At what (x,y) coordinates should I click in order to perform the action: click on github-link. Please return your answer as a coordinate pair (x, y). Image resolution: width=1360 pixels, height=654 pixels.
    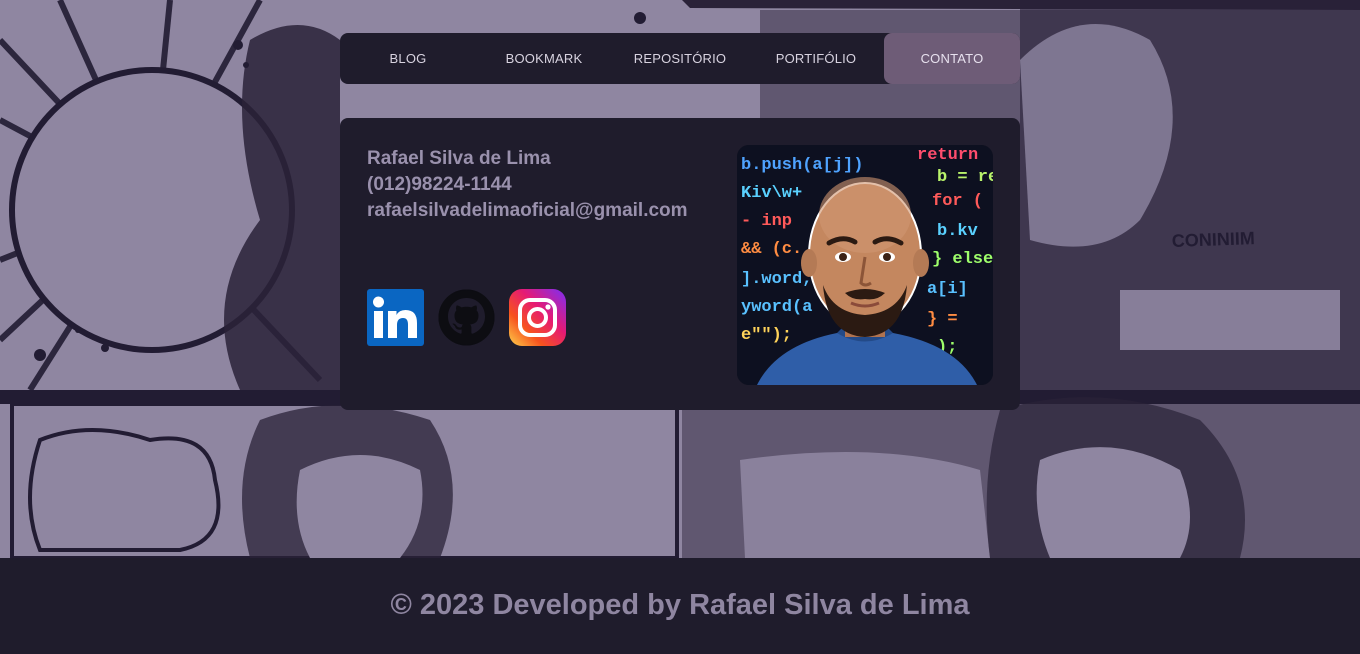
    Looking at the image, I should click on (466, 317).